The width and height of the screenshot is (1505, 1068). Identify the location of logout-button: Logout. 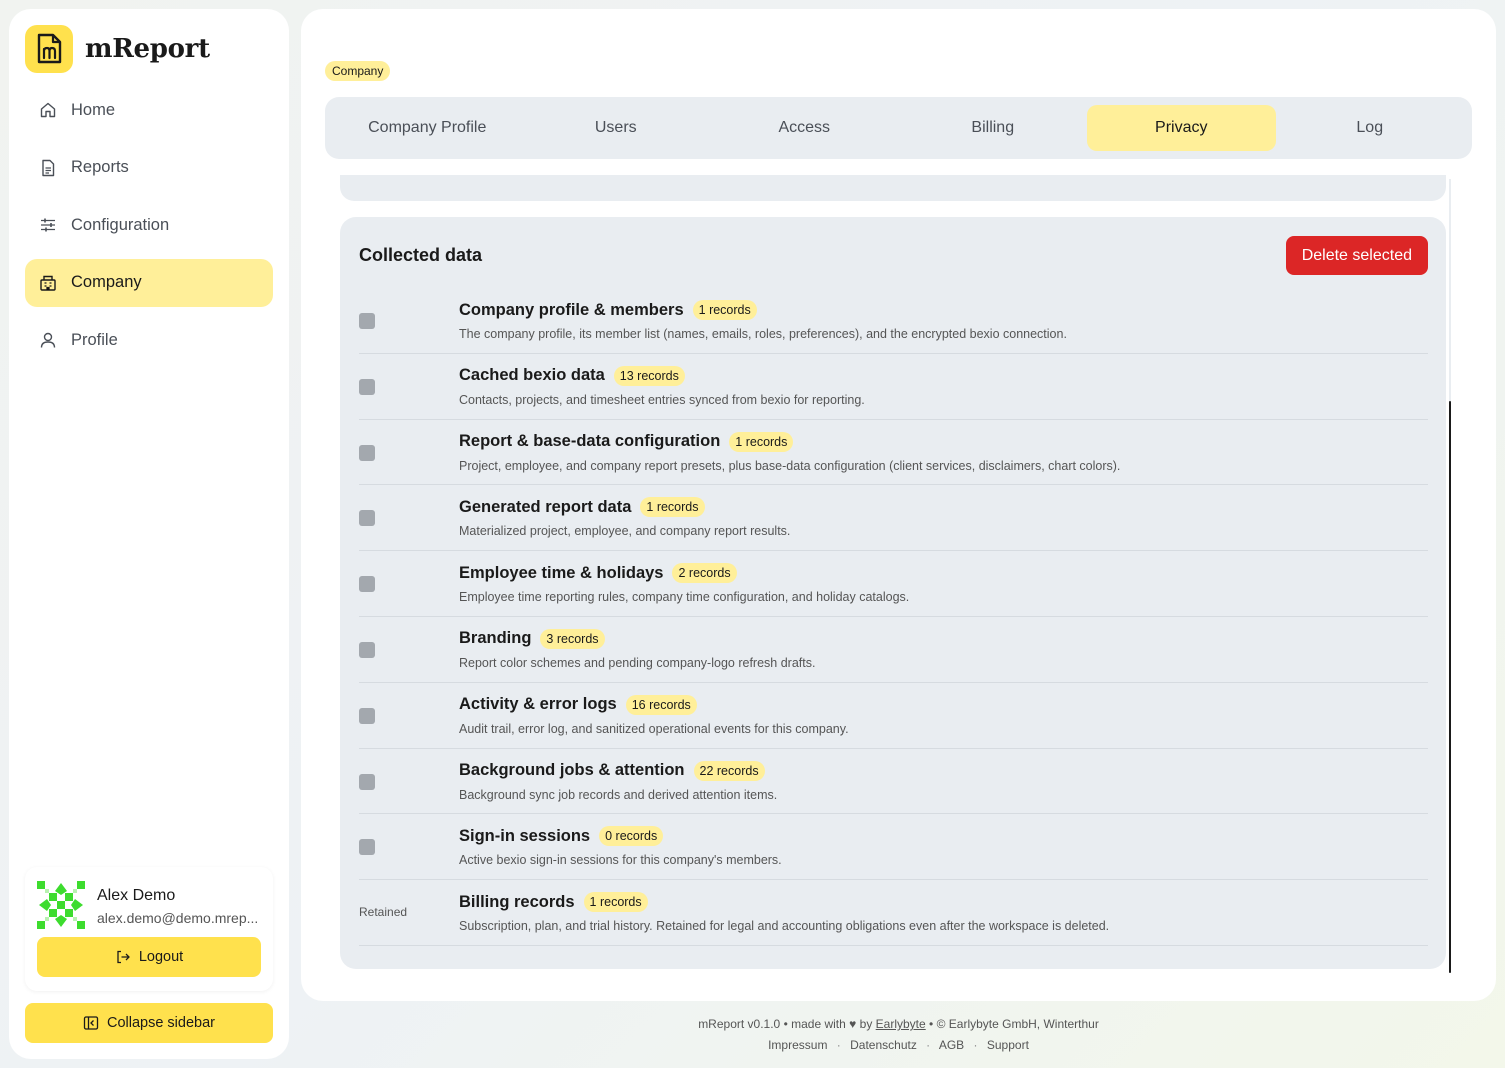
(149, 957).